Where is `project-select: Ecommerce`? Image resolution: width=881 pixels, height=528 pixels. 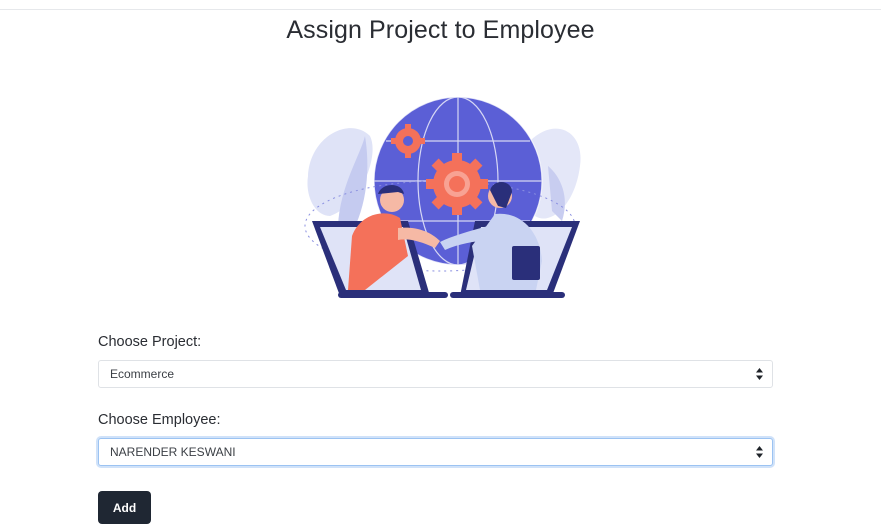 project-select: Ecommerce is located at coordinates (435, 374).